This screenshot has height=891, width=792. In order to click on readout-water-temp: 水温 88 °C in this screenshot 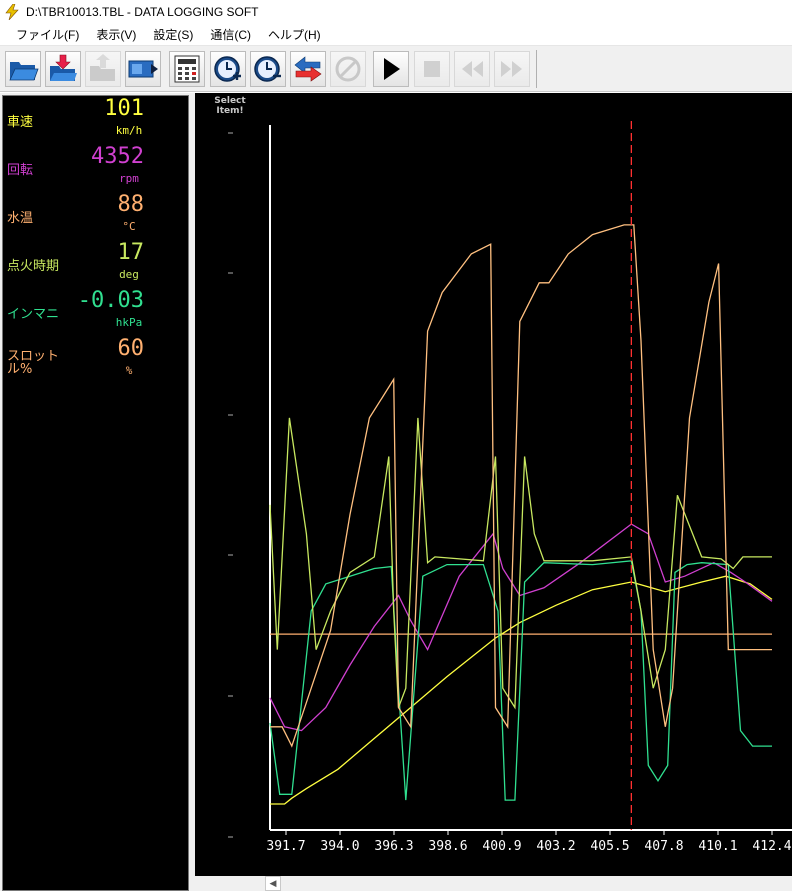, I will do `click(95, 216)`.